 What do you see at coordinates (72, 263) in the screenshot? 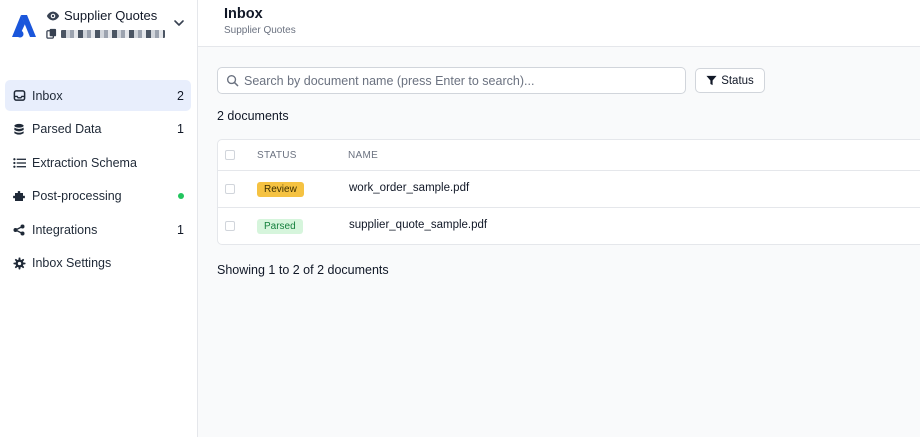
I see `sidebar-item-label: Inbox Settings` at bounding box center [72, 263].